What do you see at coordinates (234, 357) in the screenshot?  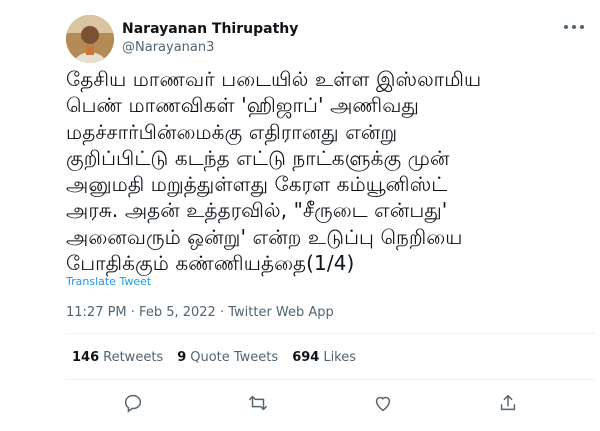 I see `quote-tweets-label: Quote Tweets` at bounding box center [234, 357].